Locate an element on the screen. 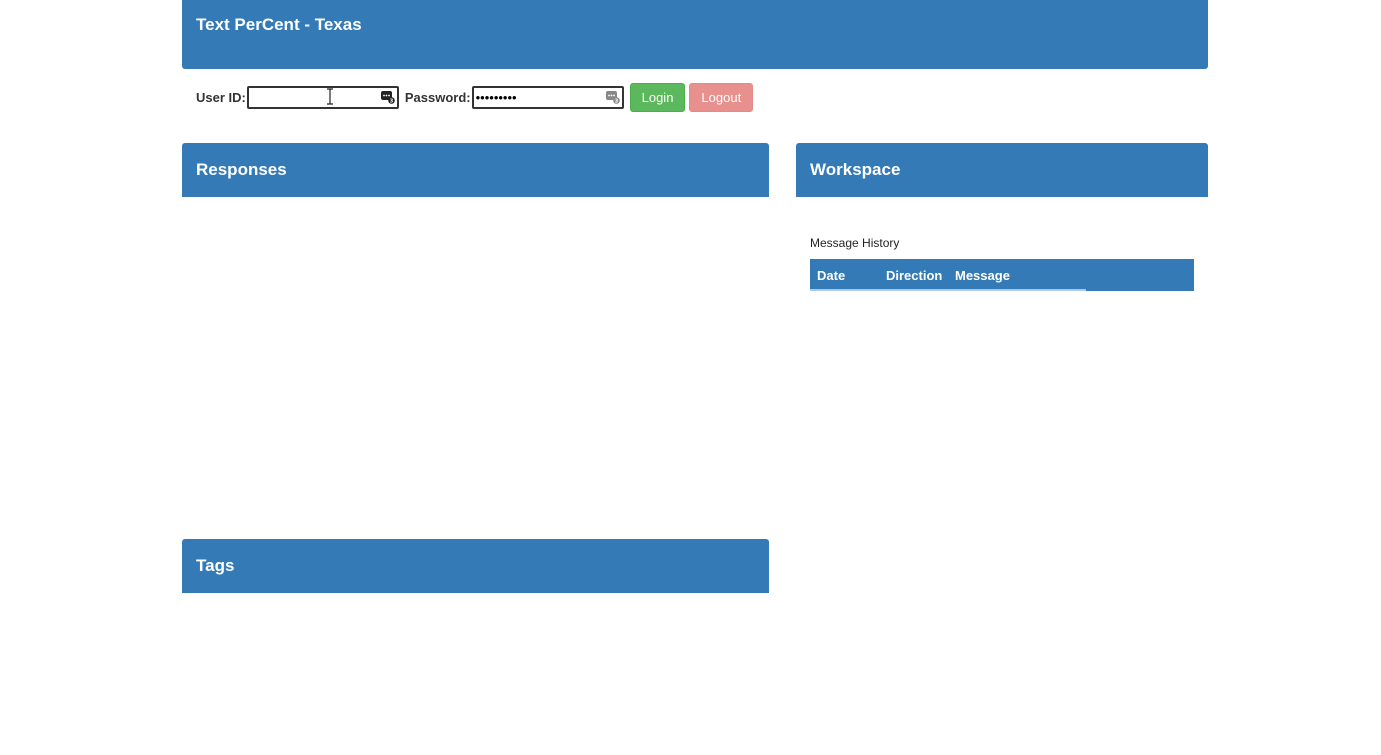  message-history-table: Date Direction Message is located at coordinates (1002, 275).